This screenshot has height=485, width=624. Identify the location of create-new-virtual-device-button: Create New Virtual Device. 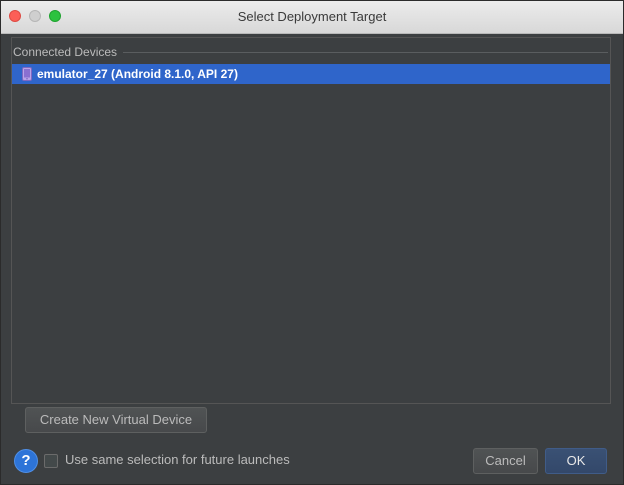
(116, 420).